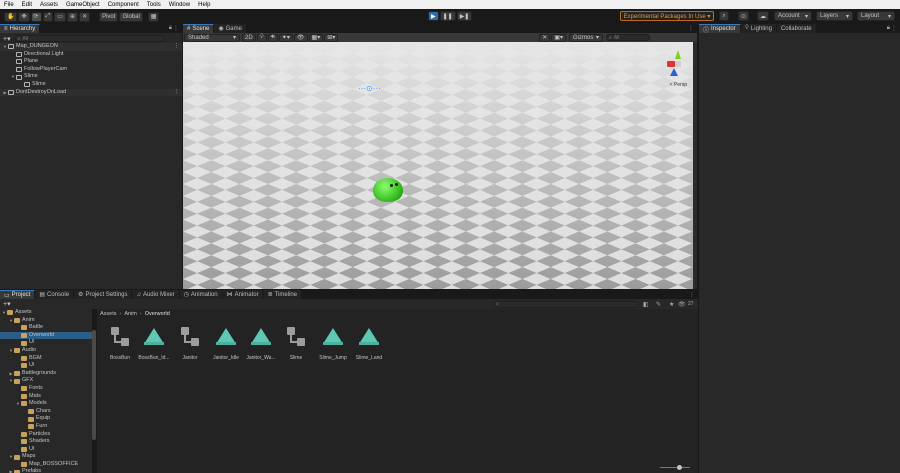 This screenshot has height=473, width=900. Describe the element at coordinates (243, 294) in the screenshot. I see `tab-animator: ⋈ Animator` at that location.